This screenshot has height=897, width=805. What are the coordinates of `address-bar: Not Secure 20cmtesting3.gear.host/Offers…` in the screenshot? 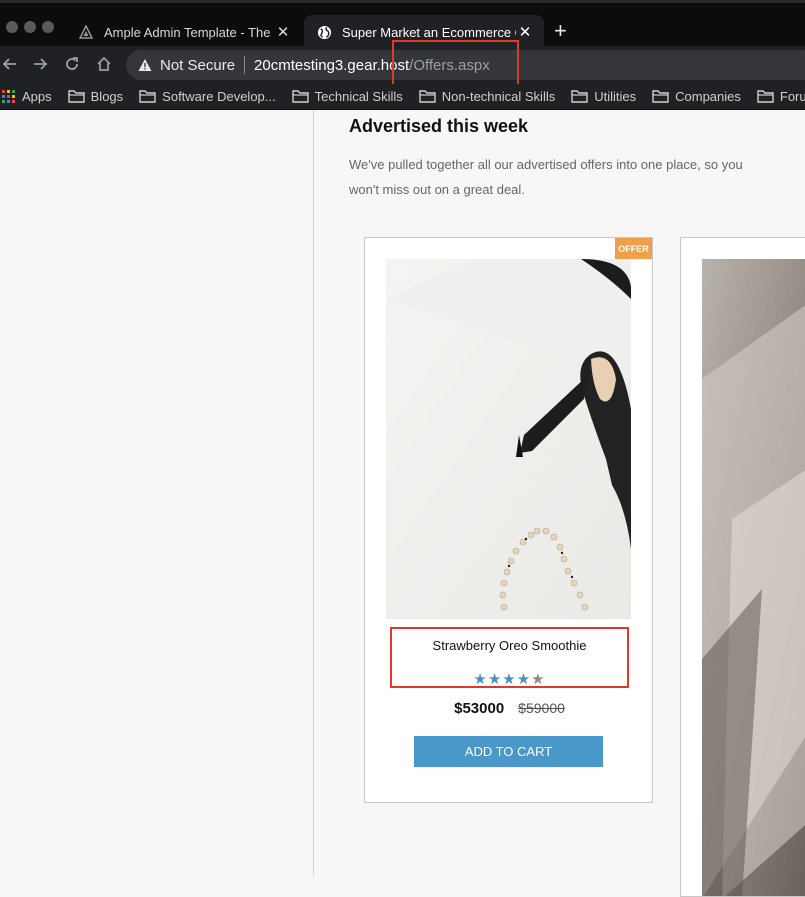 It's located at (465, 65).